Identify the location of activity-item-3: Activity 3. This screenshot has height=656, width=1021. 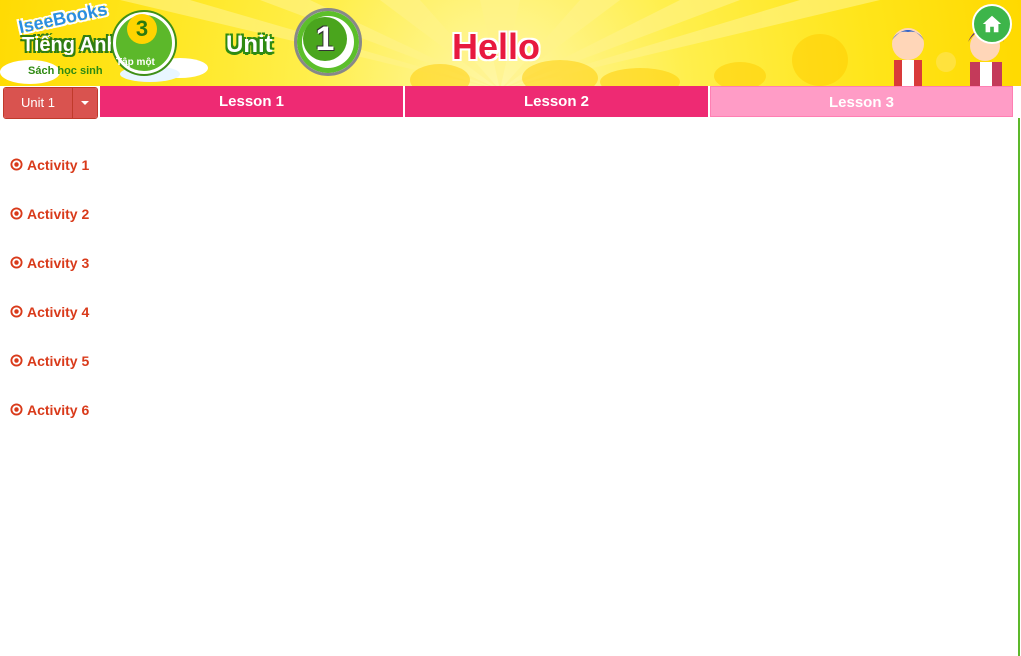
(49, 262).